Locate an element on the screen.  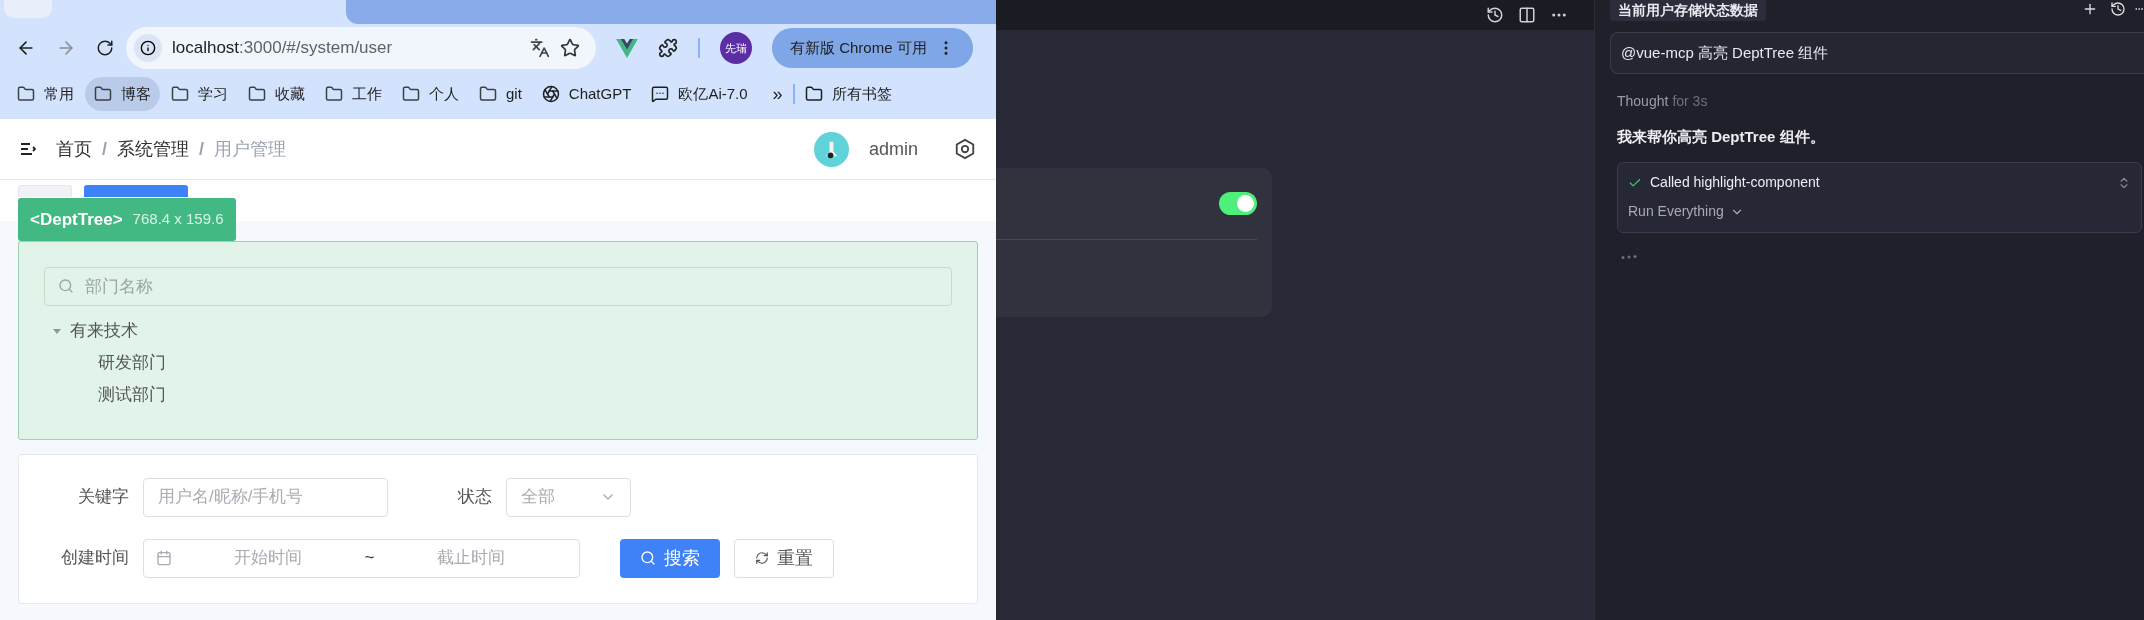
split-view-icon is located at coordinates (1527, 15).